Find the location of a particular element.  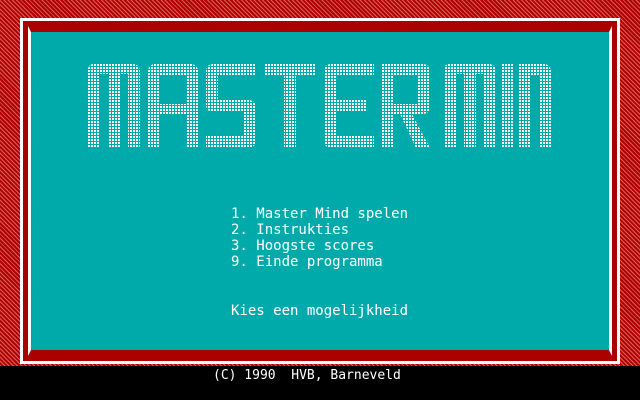

choice-prompt: Kies een mogelijkheid is located at coordinates (320, 311).